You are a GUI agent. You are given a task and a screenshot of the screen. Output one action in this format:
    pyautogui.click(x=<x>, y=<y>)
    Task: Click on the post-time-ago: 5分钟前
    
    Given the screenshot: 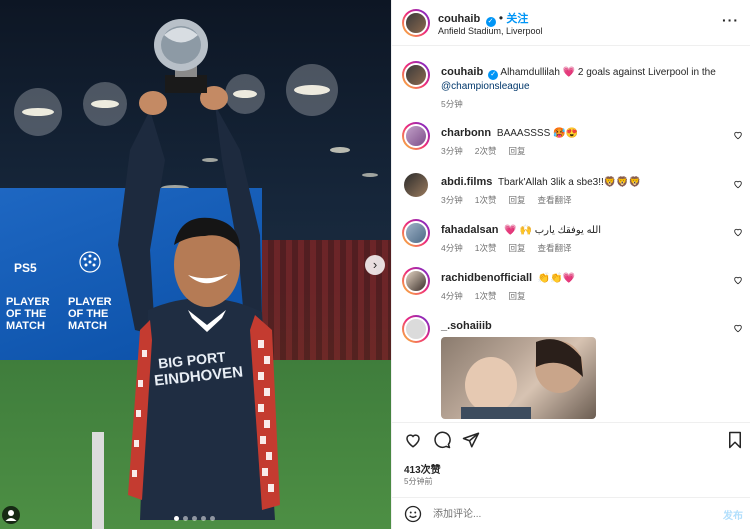 What is the action you would take?
    pyautogui.click(x=418, y=481)
    